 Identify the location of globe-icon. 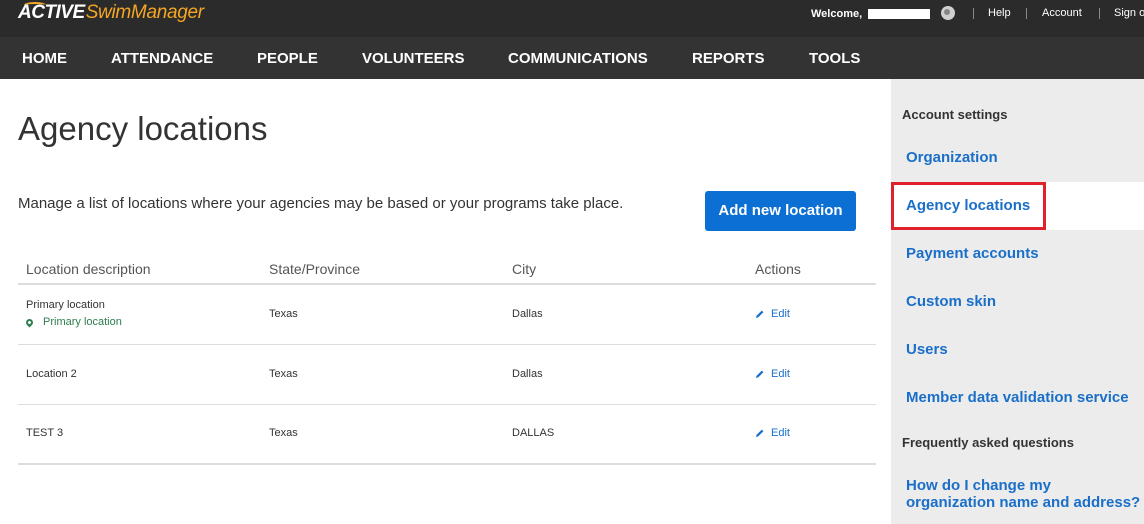
(948, 13).